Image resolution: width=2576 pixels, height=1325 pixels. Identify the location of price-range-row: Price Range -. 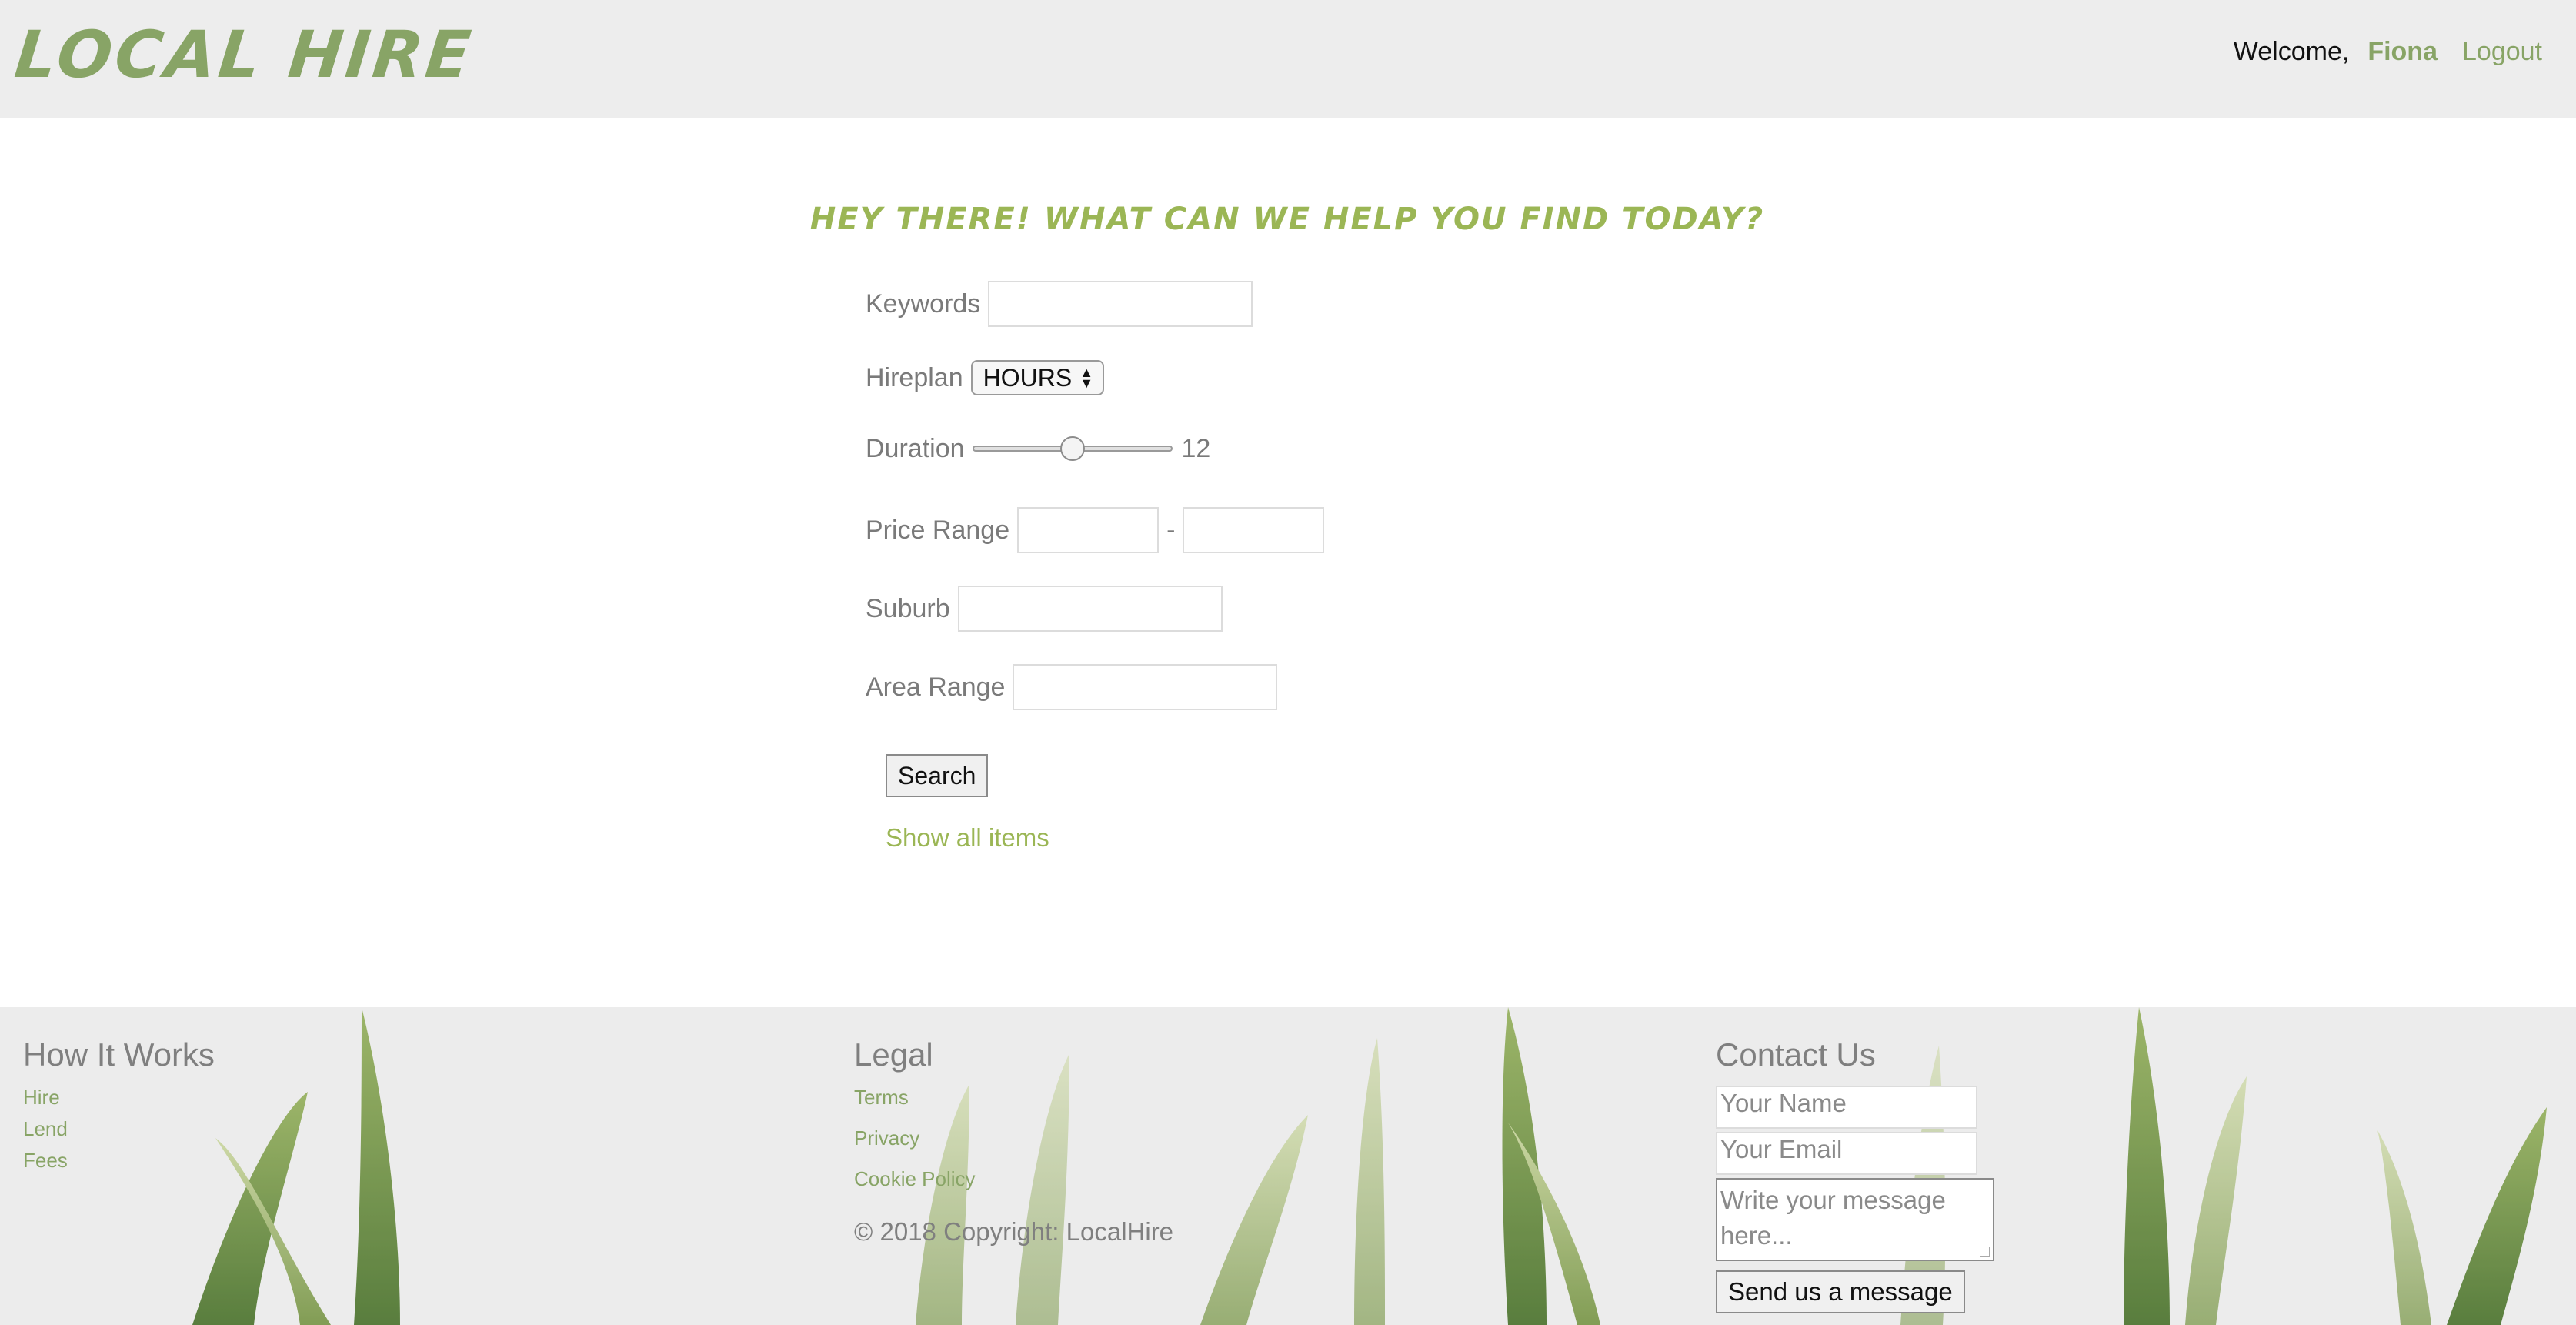
(1095, 530).